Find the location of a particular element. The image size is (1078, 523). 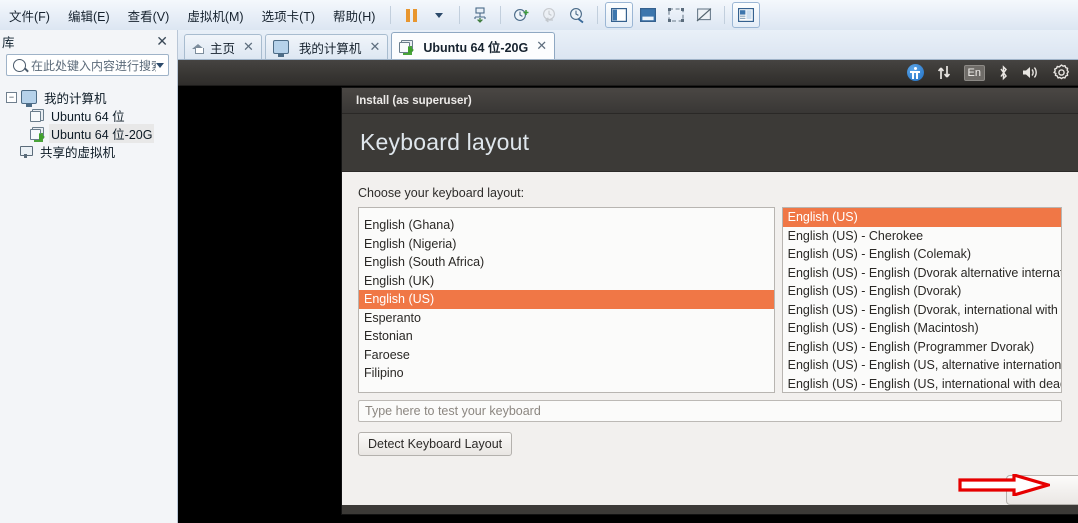

tree-twisty-icon: − is located at coordinates (11, 97).